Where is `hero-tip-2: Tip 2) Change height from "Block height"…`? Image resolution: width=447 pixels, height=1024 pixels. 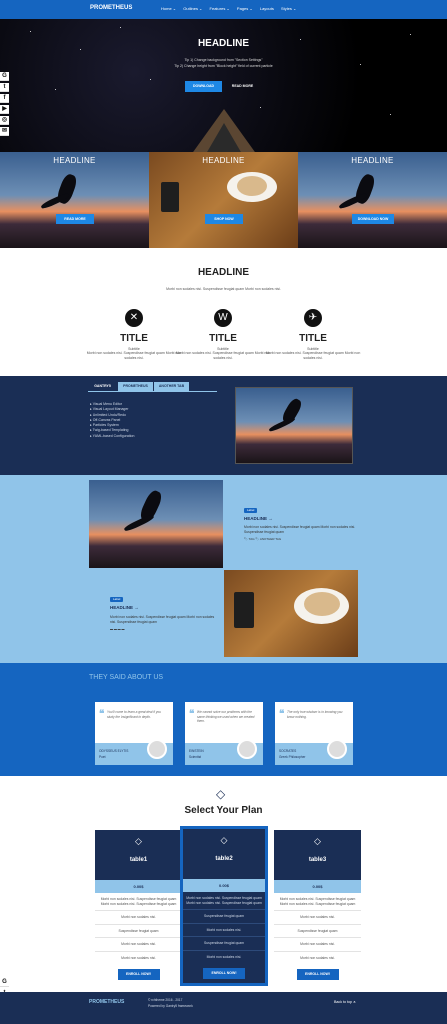
hero-tip-2: Tip 2) Change height from "Block height"… is located at coordinates (223, 66).